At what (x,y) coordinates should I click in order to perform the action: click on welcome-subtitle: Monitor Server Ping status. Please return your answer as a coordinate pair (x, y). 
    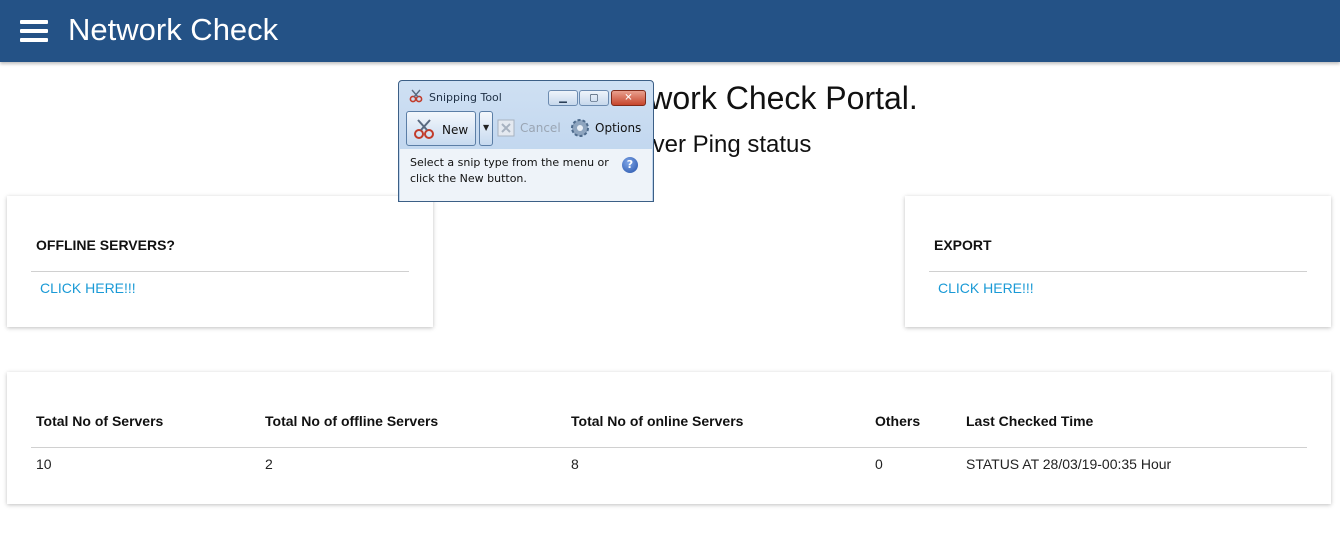
    Looking at the image, I should click on (670, 144).